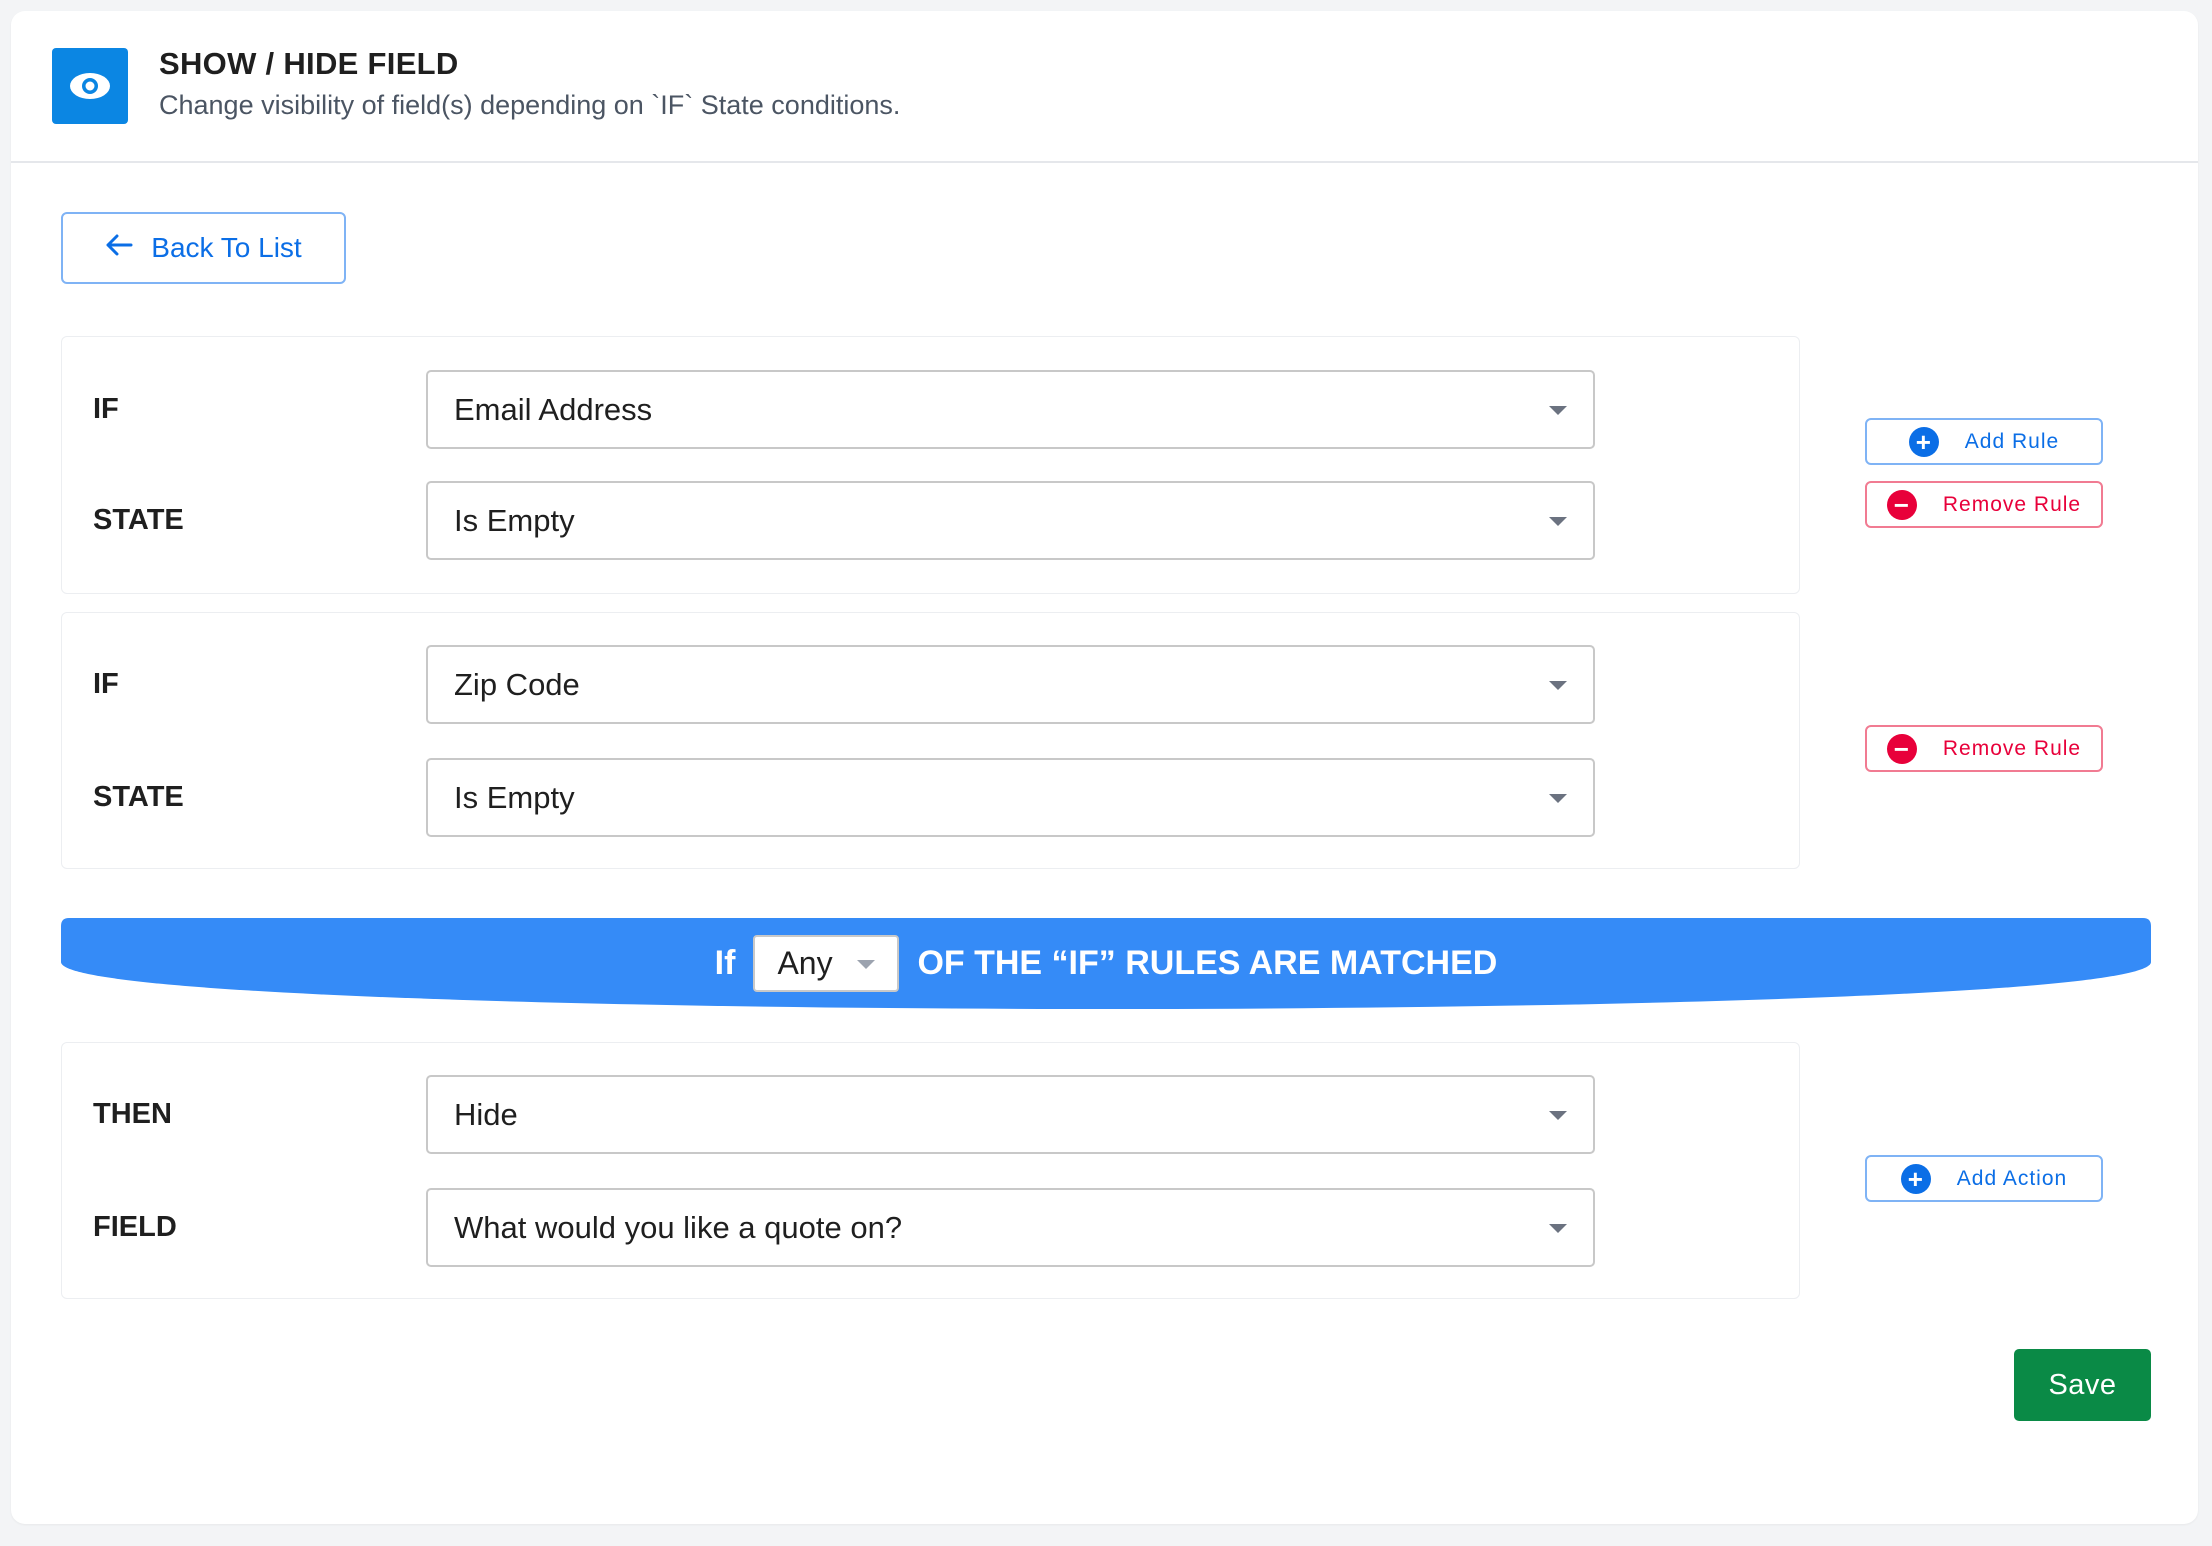 The height and width of the screenshot is (1546, 2212). I want to click on back-to-list-label: Back To List, so click(226, 247).